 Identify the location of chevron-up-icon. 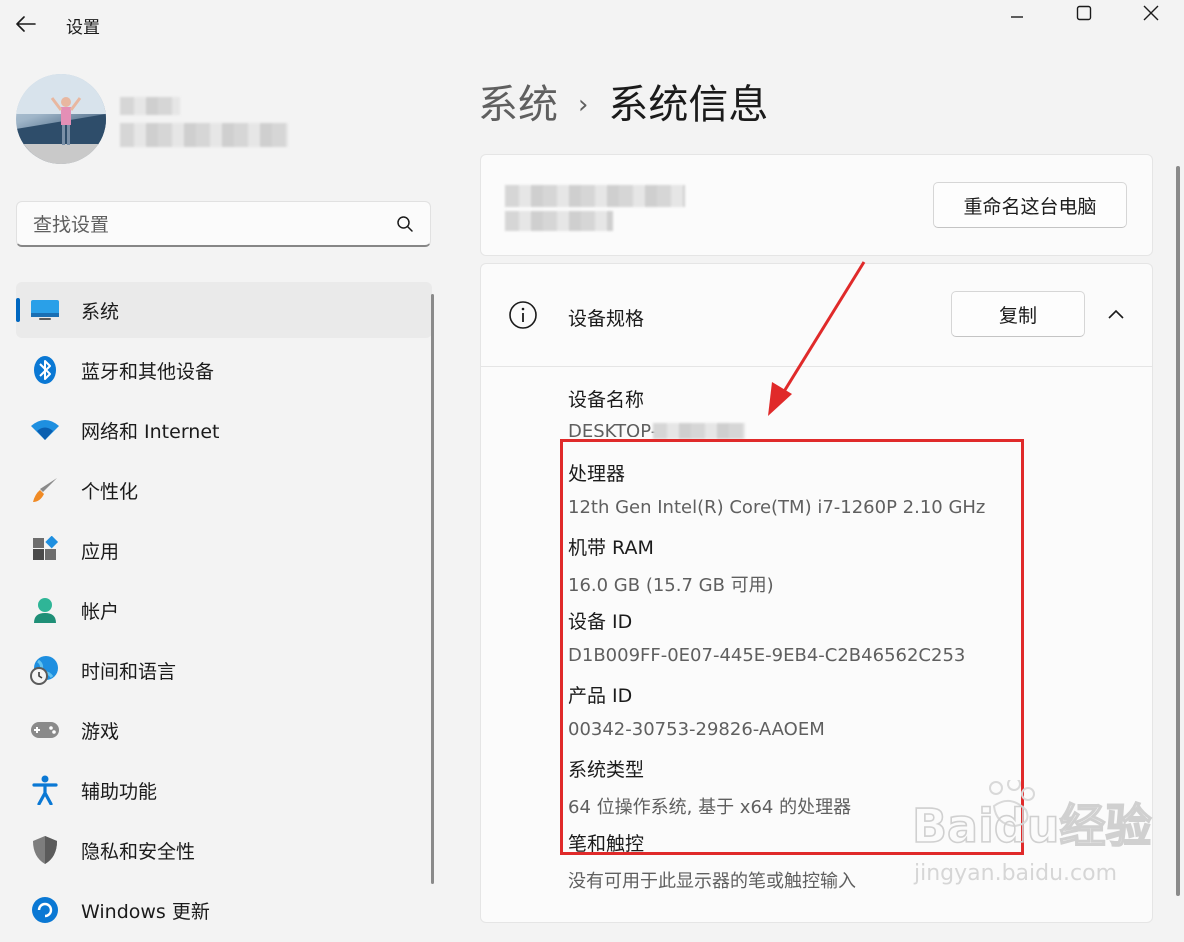
(1116, 314).